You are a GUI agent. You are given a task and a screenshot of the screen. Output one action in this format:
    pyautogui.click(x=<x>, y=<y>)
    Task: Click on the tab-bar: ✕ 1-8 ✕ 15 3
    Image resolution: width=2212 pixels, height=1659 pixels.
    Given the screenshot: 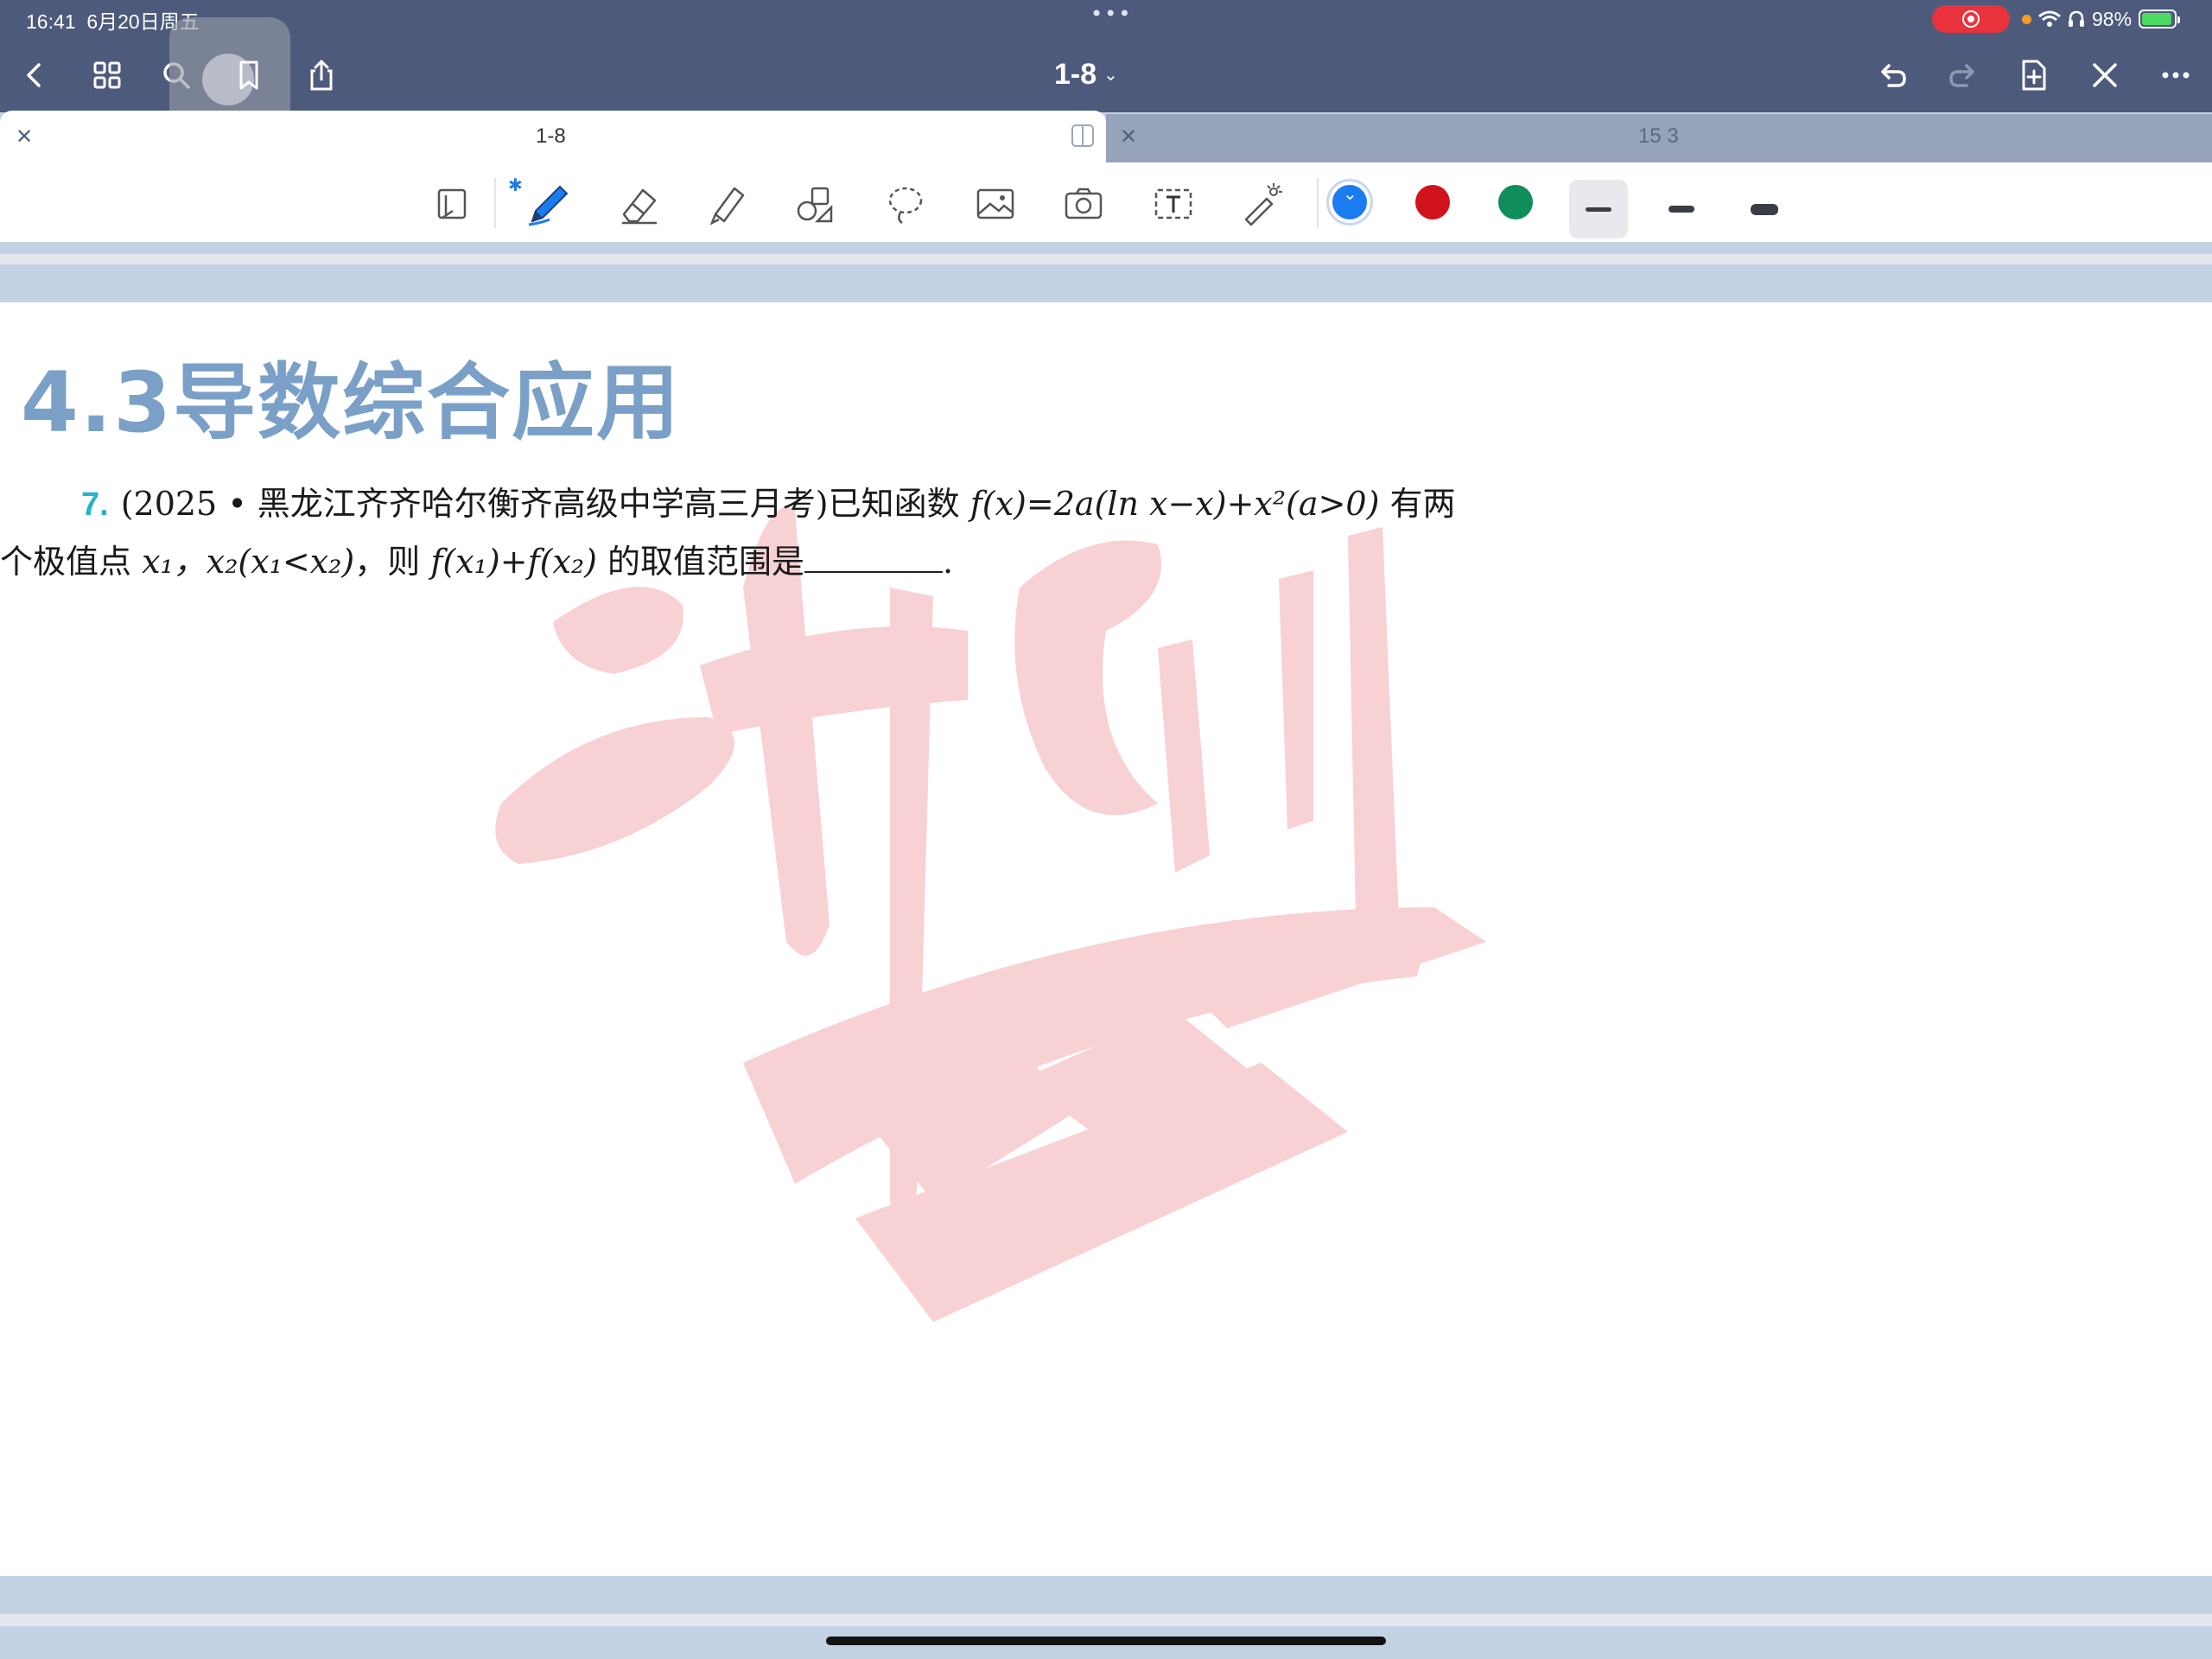 What is the action you would take?
    pyautogui.click(x=1106, y=136)
    